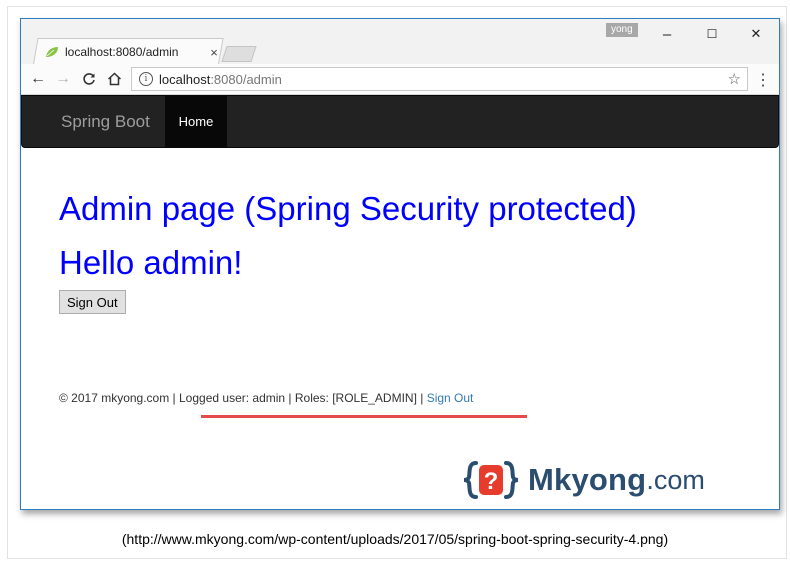 Image resolution: width=790 pixels, height=561 pixels. What do you see at coordinates (246, 79) in the screenshot?
I see `url-path: :8080/admin` at bounding box center [246, 79].